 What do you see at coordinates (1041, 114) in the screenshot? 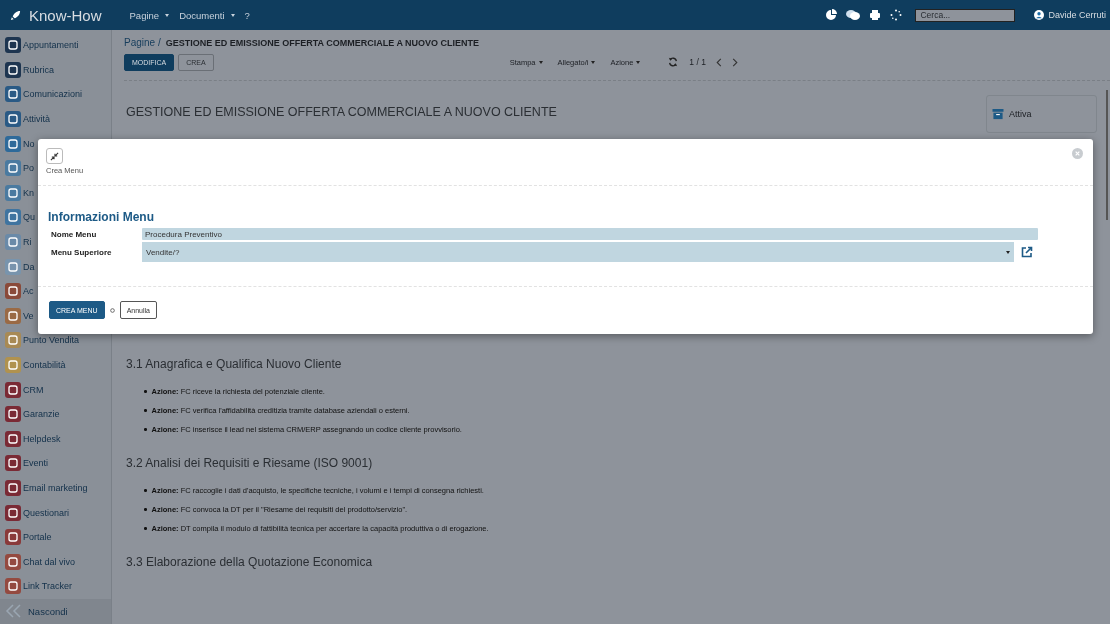
I see `status-card: Attiva` at bounding box center [1041, 114].